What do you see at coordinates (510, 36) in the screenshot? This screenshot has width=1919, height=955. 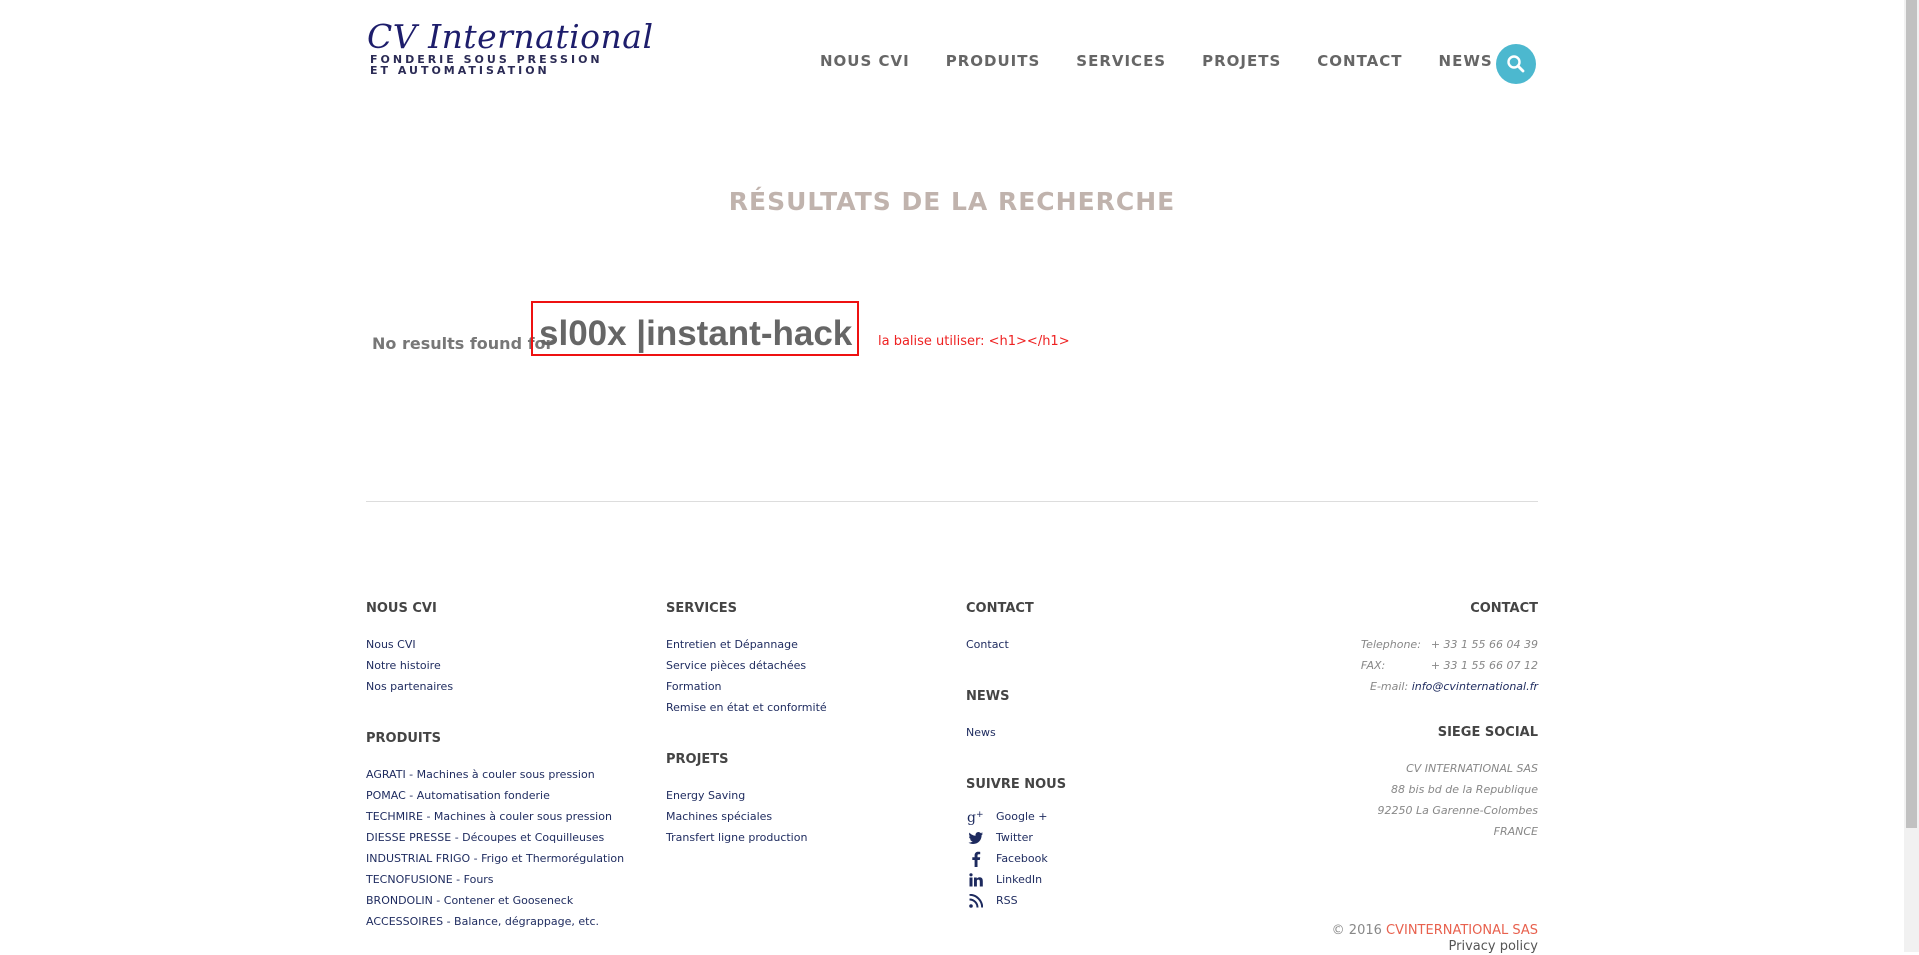 I see `logo-title: CV International` at bounding box center [510, 36].